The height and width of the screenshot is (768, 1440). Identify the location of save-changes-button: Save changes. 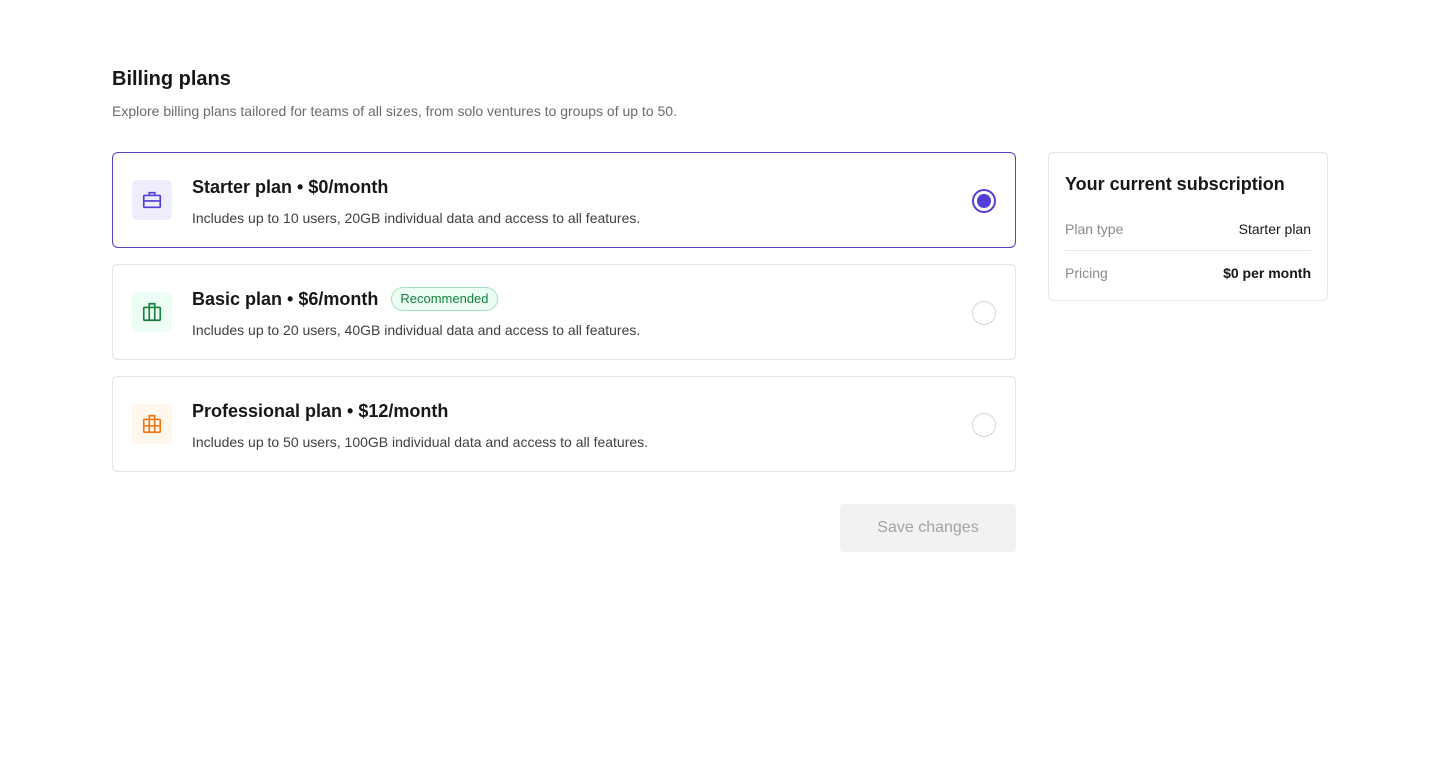
(928, 528).